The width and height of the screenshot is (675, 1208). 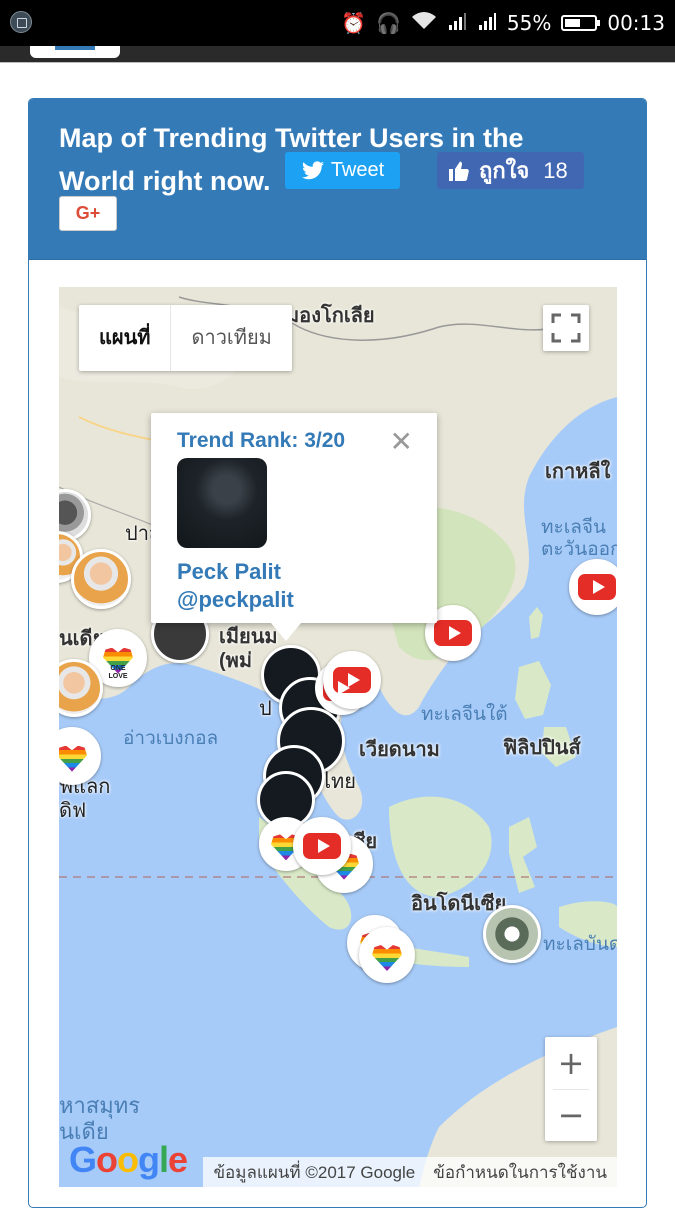 What do you see at coordinates (555, 170) in the screenshot?
I see `like-count: 18` at bounding box center [555, 170].